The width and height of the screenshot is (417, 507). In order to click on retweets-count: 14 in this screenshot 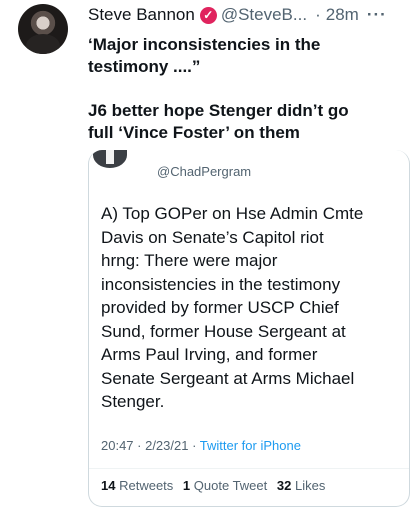, I will do `click(108, 485)`.